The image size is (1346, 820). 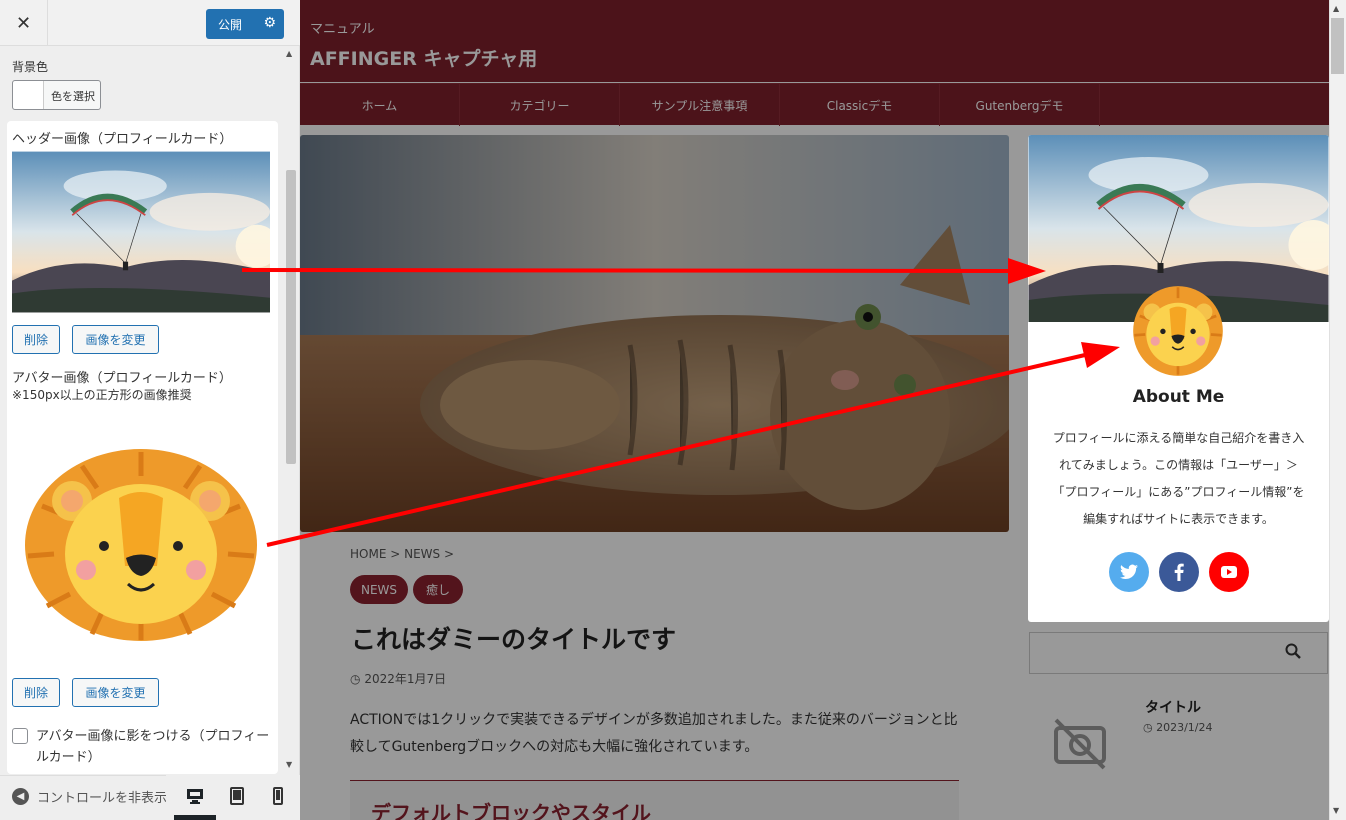 What do you see at coordinates (115, 339) in the screenshot?
I see `change-header-image-button: 画像を変更` at bounding box center [115, 339].